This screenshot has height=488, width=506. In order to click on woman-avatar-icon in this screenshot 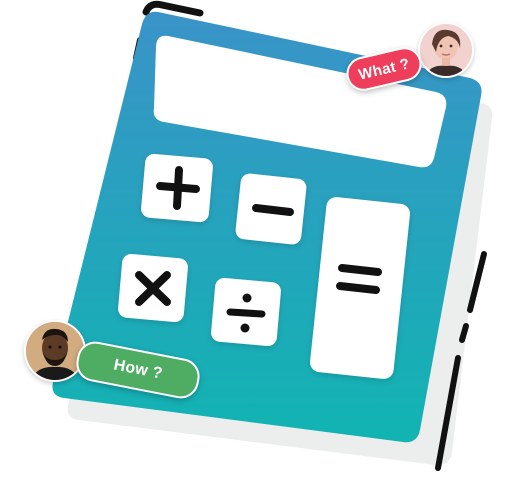, I will do `click(446, 50)`.